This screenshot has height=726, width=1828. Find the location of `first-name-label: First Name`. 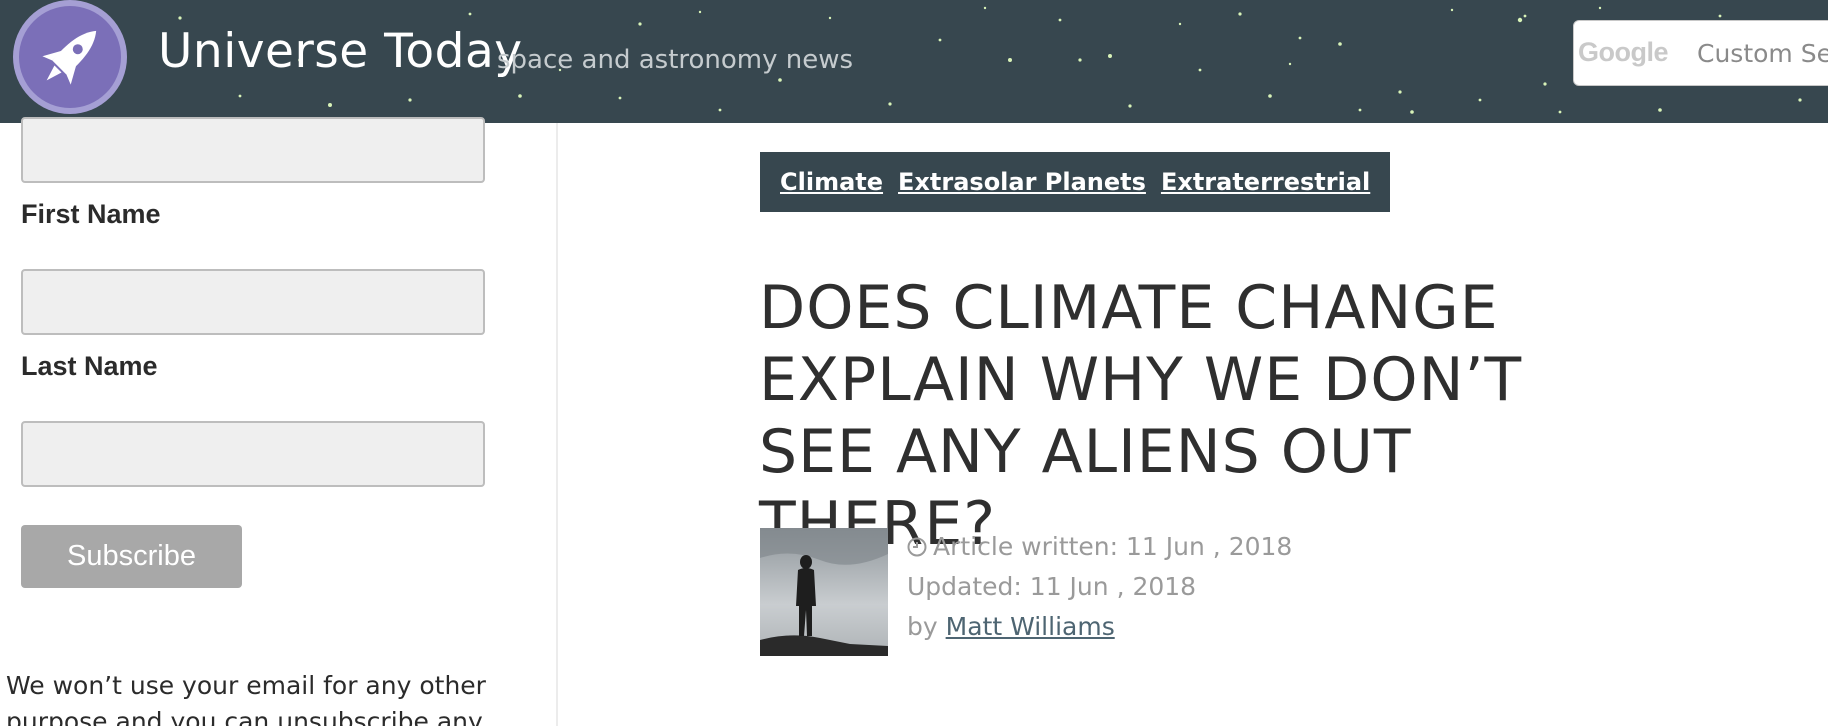

first-name-label: First Name is located at coordinates (91, 214).